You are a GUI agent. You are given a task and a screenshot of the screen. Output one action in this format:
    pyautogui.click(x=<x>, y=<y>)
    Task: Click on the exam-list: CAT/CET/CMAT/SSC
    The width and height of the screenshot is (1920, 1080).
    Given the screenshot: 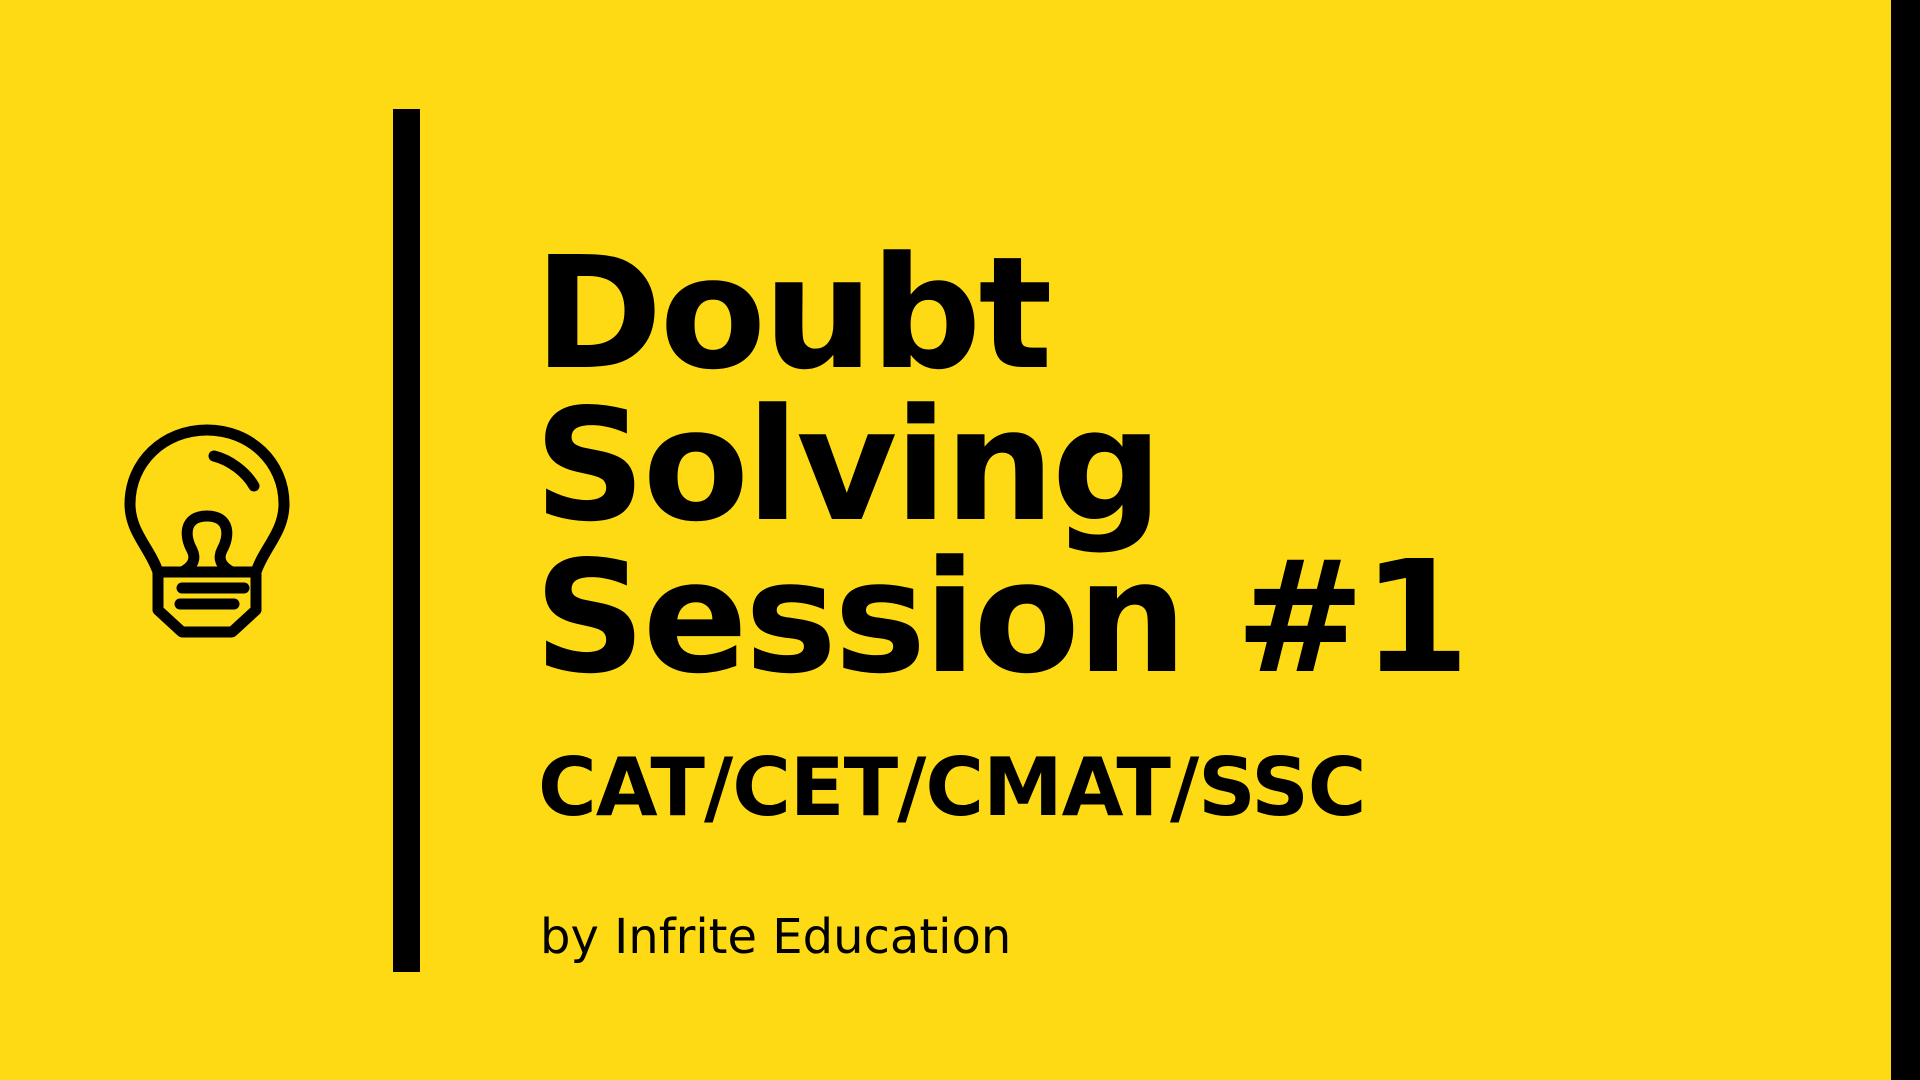 What is the action you would take?
    pyautogui.click(x=952, y=787)
    